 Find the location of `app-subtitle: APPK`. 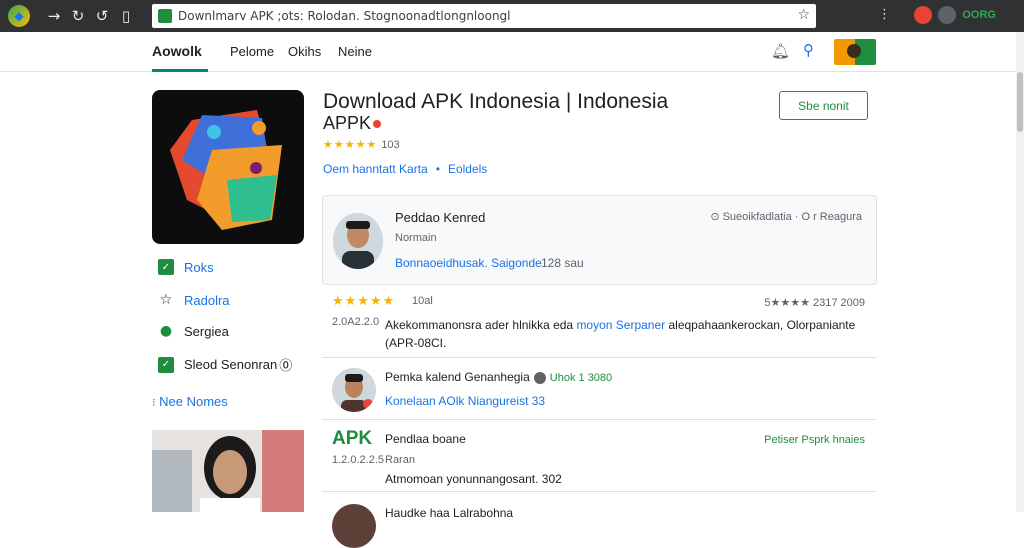

app-subtitle: APPK is located at coordinates (352, 123).